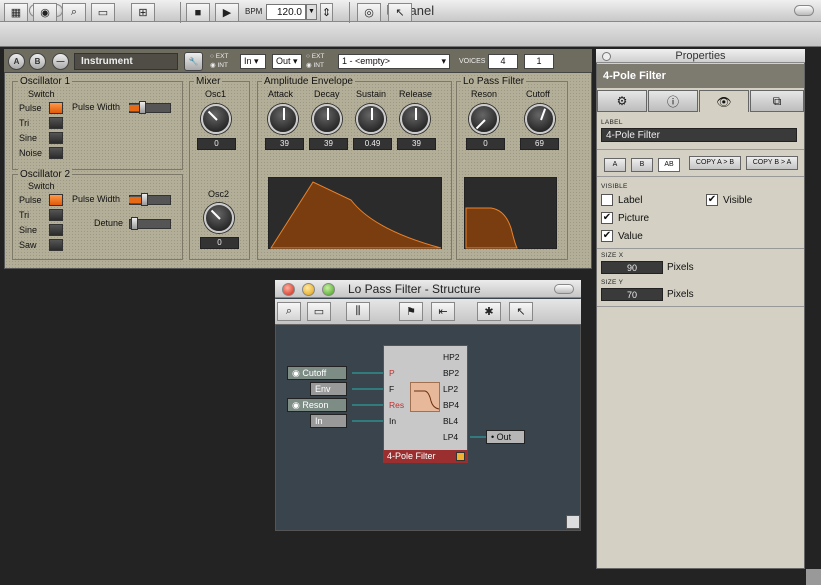  I want to click on label-input: 4-Pole Filter, so click(699, 135).